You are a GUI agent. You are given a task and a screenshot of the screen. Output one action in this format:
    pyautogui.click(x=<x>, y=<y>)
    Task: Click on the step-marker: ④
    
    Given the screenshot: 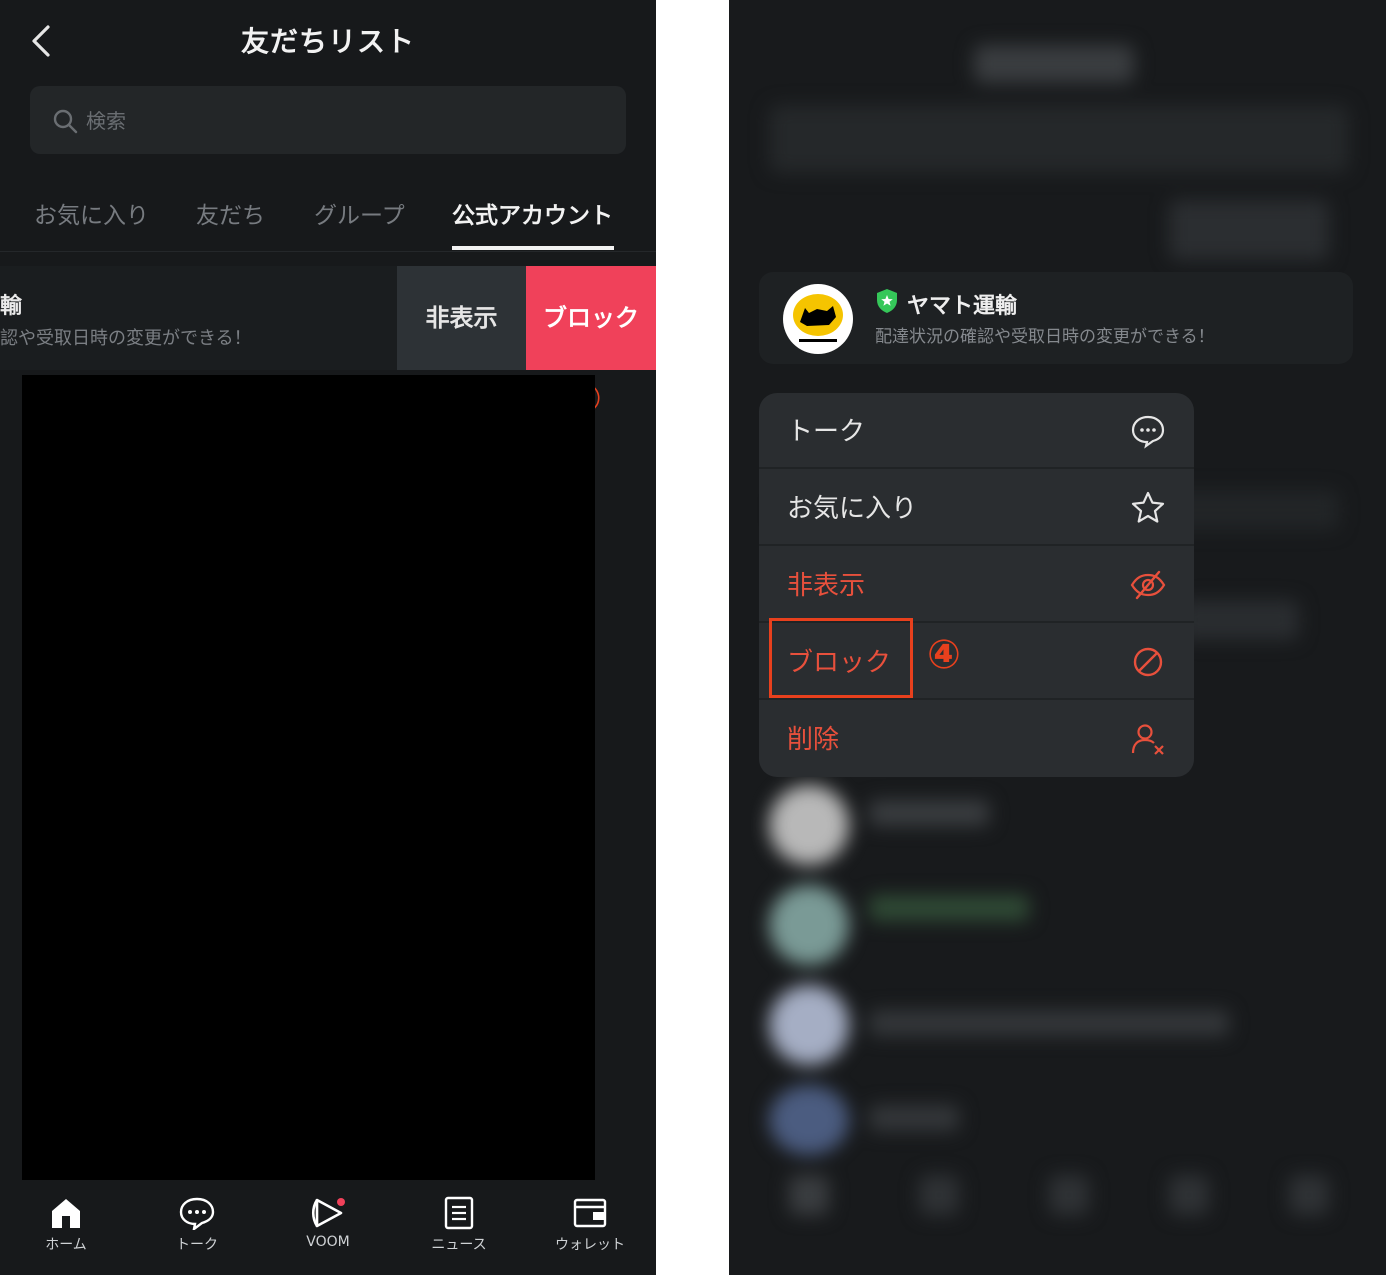 What is the action you would take?
    pyautogui.click(x=944, y=655)
    